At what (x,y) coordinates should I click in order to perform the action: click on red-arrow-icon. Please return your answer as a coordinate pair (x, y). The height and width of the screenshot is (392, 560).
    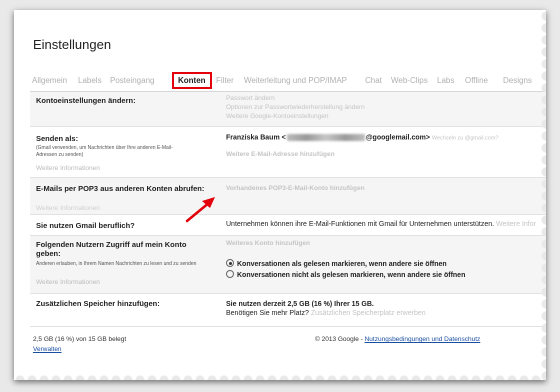
    Looking at the image, I should click on (200, 210).